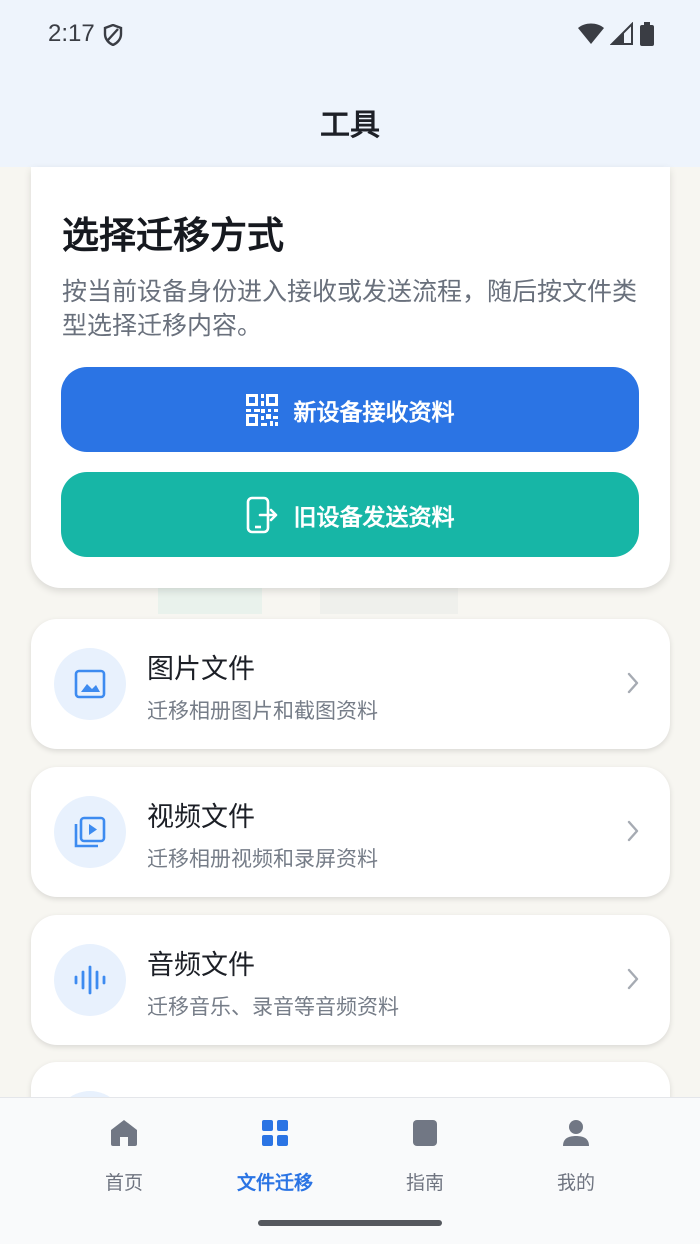 The image size is (700, 1244). Describe the element at coordinates (124, 1133) in the screenshot. I see `home-icon` at that location.